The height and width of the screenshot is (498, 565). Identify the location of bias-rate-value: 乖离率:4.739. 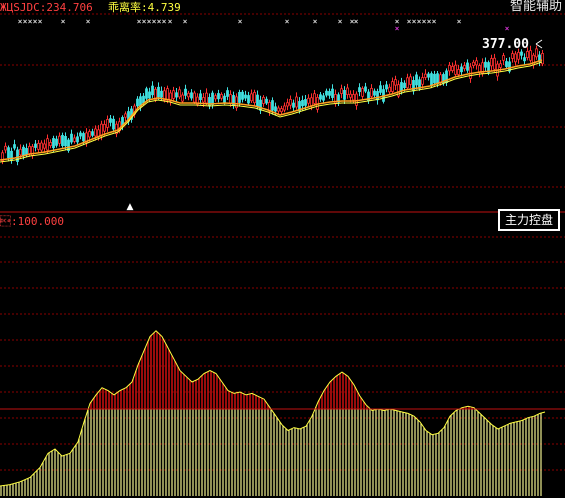
(144, 7).